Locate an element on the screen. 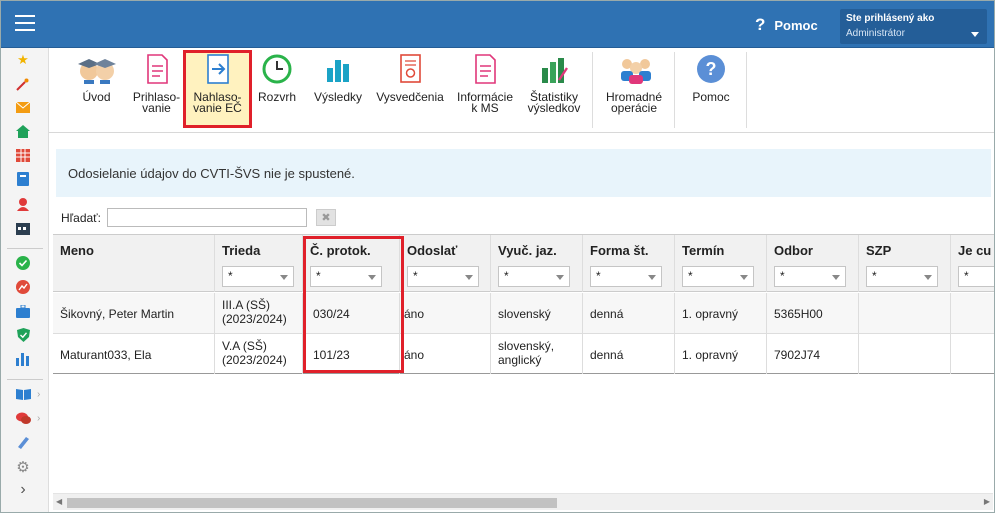  column-header-je-cu: Je cu * is located at coordinates (972, 263).